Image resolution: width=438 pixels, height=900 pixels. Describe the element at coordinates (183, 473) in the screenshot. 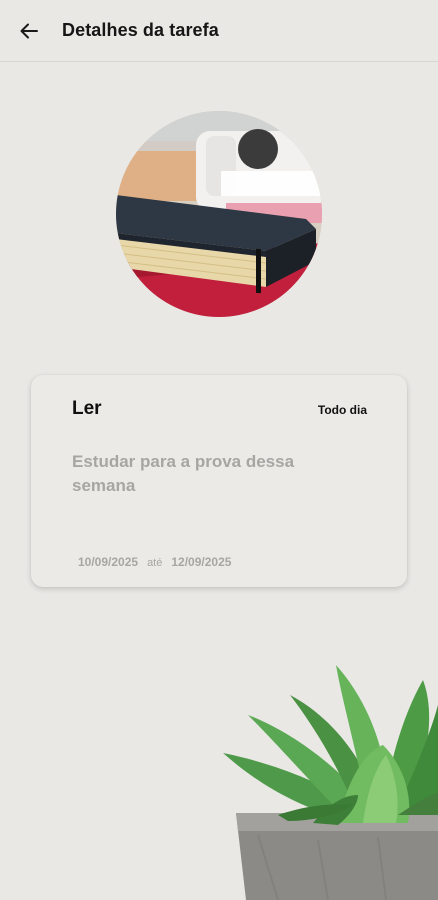

I see `task-description: Estudar para a prova dessa semana` at that location.